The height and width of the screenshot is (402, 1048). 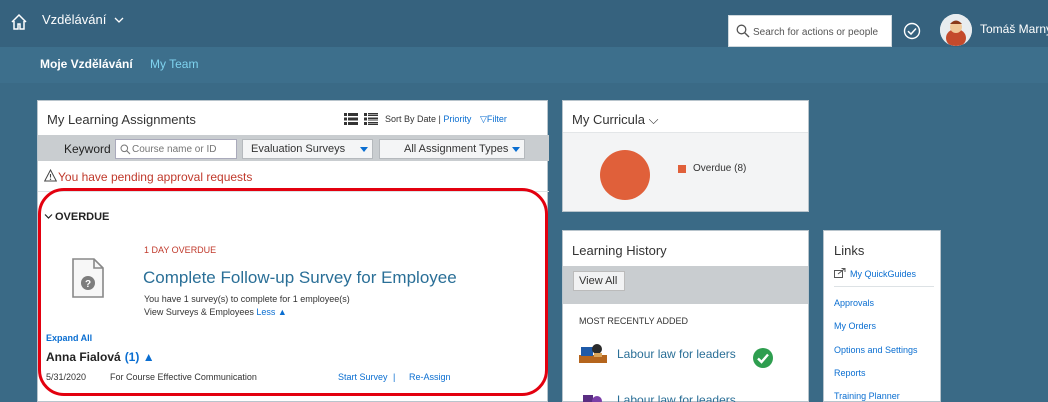 I want to click on legend-swatch, so click(x=682, y=169).